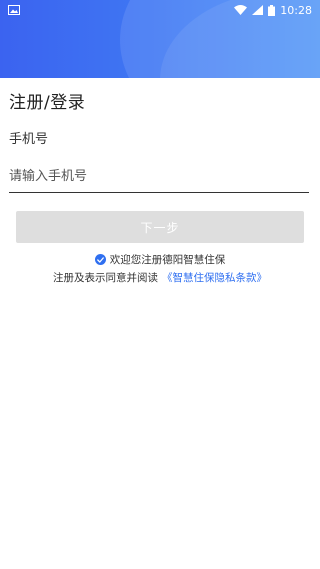 The height and width of the screenshot is (569, 320). Describe the element at coordinates (29, 139) in the screenshot. I see `phone-label: 手机号` at that location.